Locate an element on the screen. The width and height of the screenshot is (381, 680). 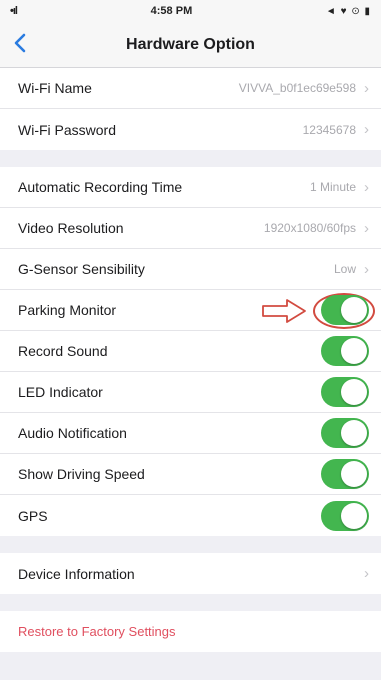
status-time: 4:58 PM is located at coordinates (171, 11).